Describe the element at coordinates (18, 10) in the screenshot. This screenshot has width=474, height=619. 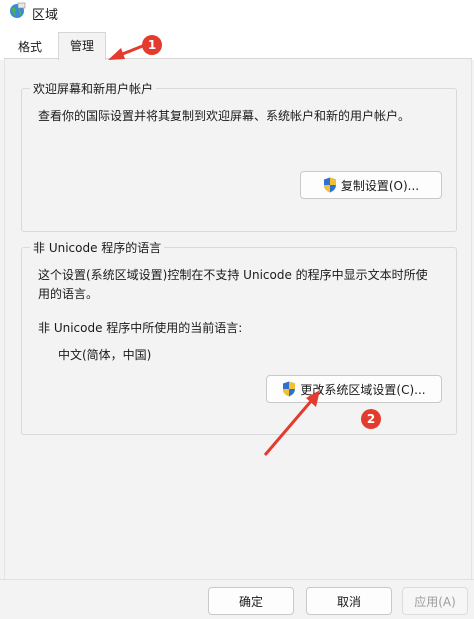
I see `globe-region-icon` at that location.